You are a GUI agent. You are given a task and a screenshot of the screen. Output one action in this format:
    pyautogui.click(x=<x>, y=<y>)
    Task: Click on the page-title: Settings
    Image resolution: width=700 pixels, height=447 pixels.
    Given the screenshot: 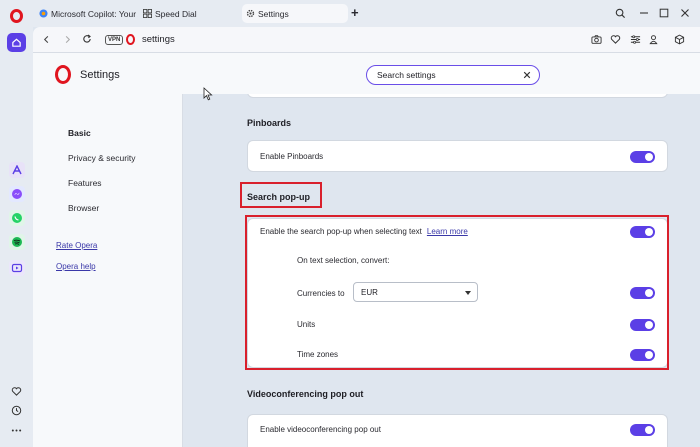 What is the action you would take?
    pyautogui.click(x=100, y=75)
    